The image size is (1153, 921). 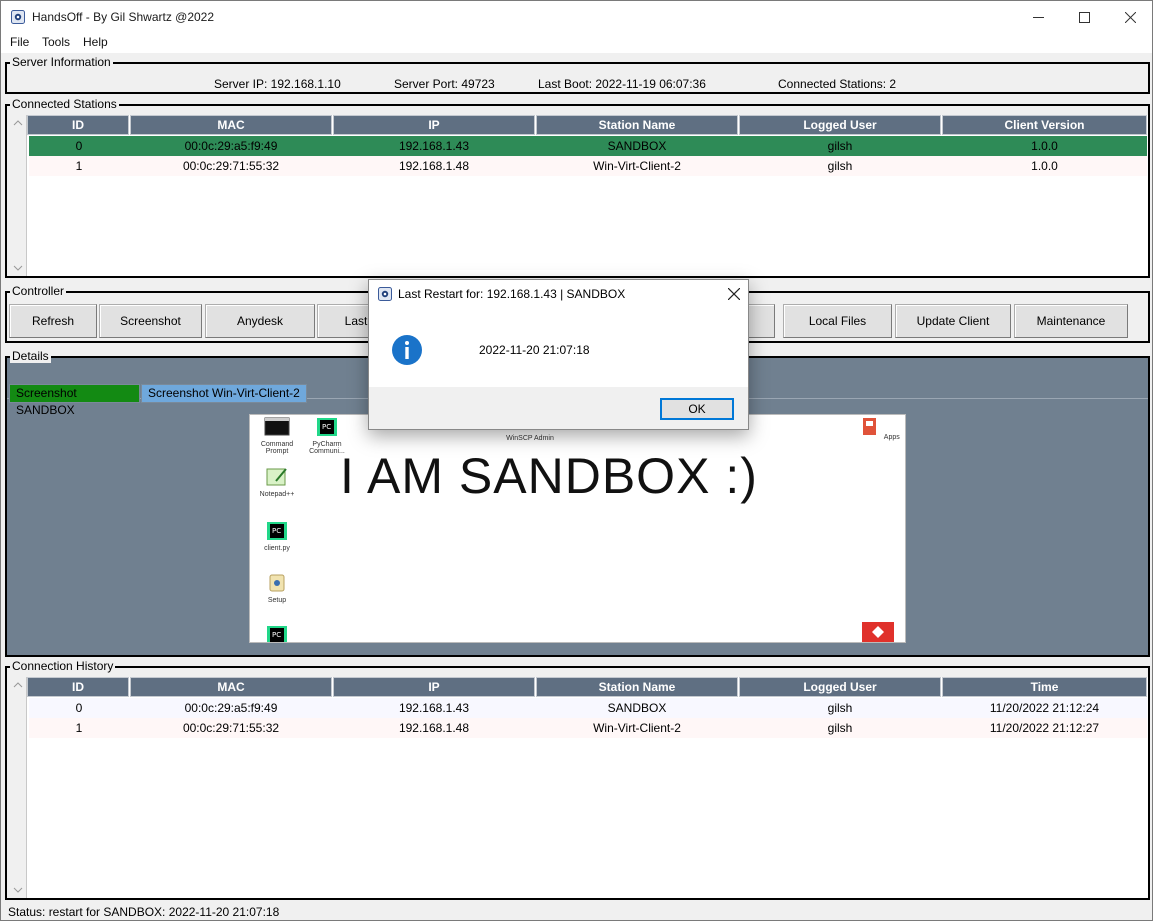 What do you see at coordinates (79, 728) in the screenshot?
I see `cell-id: 1` at bounding box center [79, 728].